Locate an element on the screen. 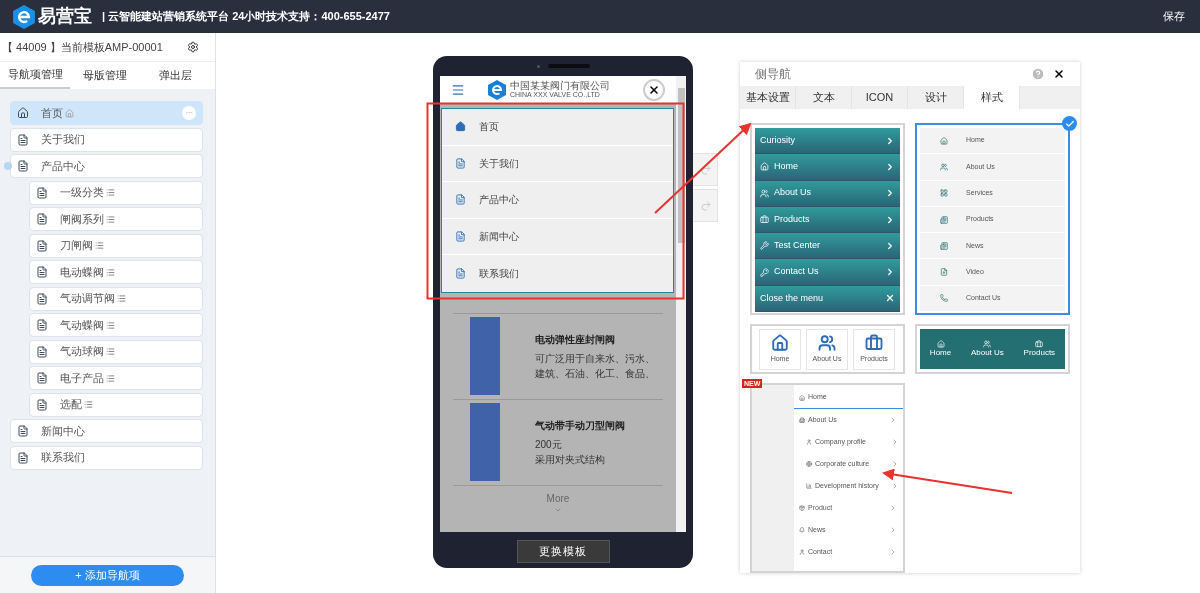 The image size is (1200, 593). side-menu-item: About Us is located at coordinates (827, 193).